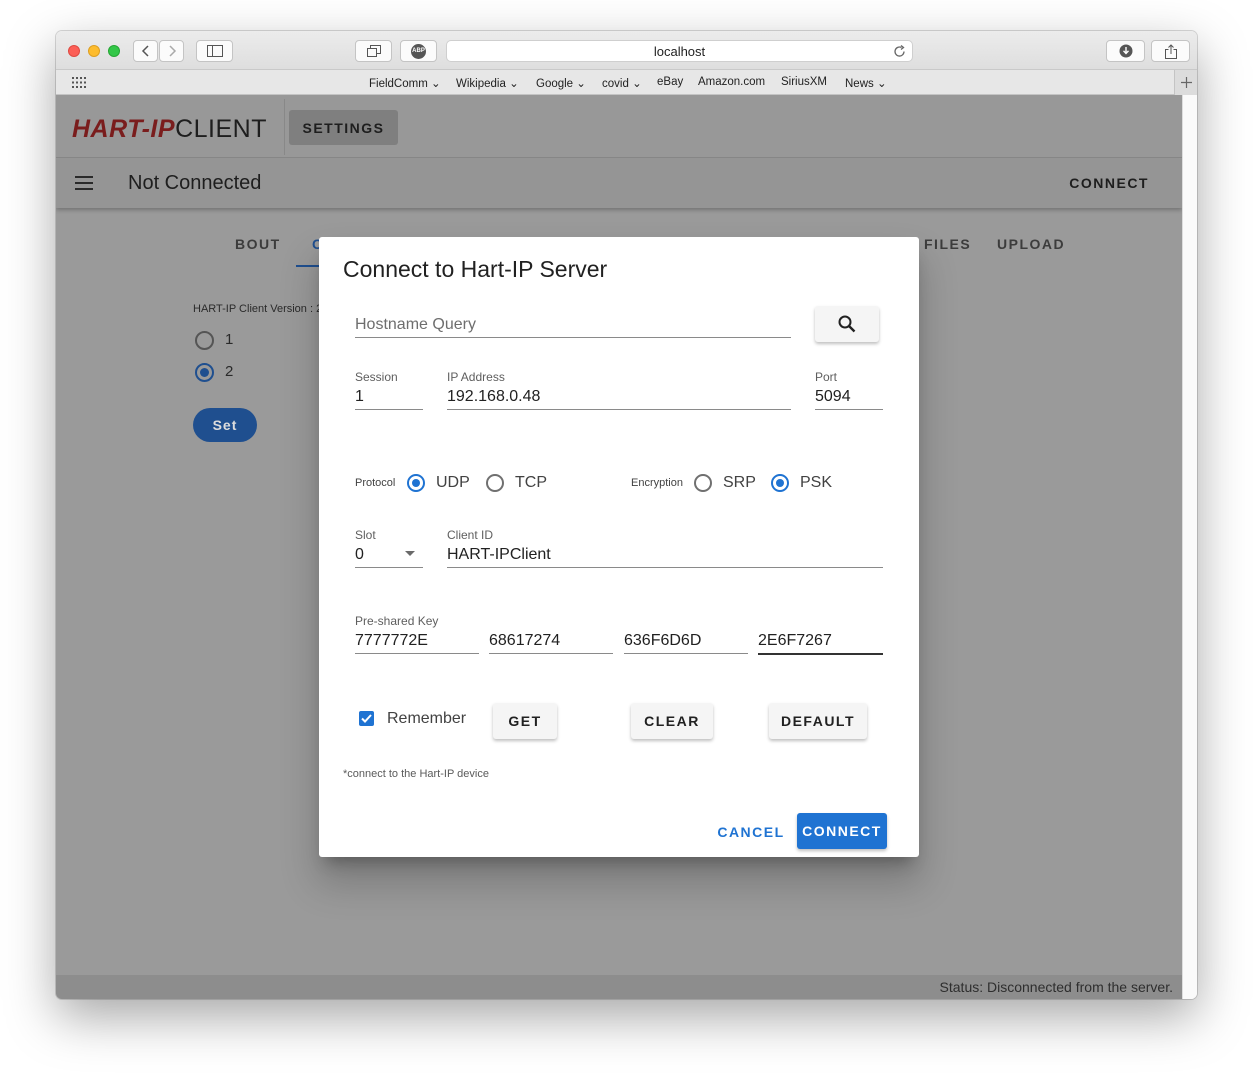  I want to click on slot-select: 0, so click(389, 556).